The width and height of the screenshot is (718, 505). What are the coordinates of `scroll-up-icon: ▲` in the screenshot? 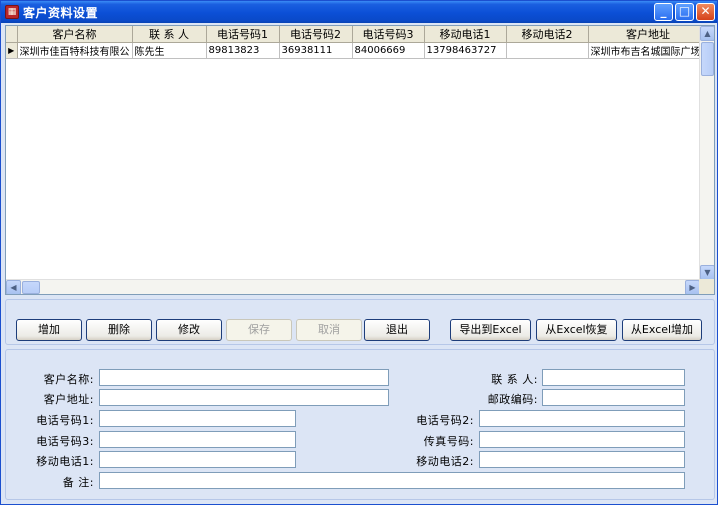 It's located at (707, 33).